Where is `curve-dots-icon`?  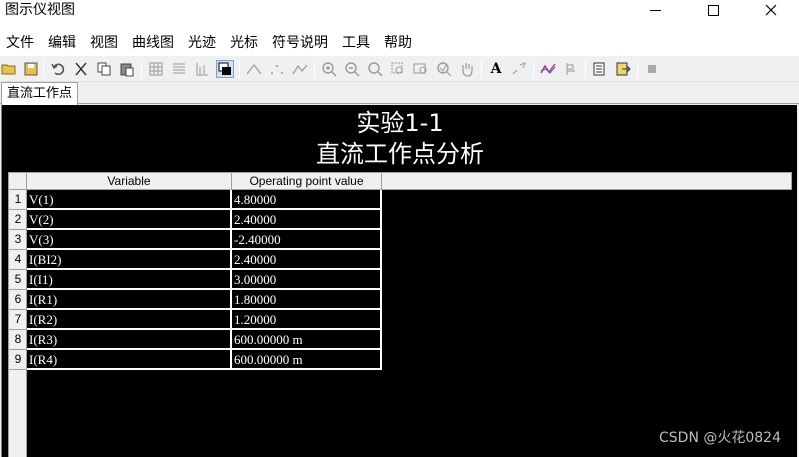
curve-dots-icon is located at coordinates (277, 69).